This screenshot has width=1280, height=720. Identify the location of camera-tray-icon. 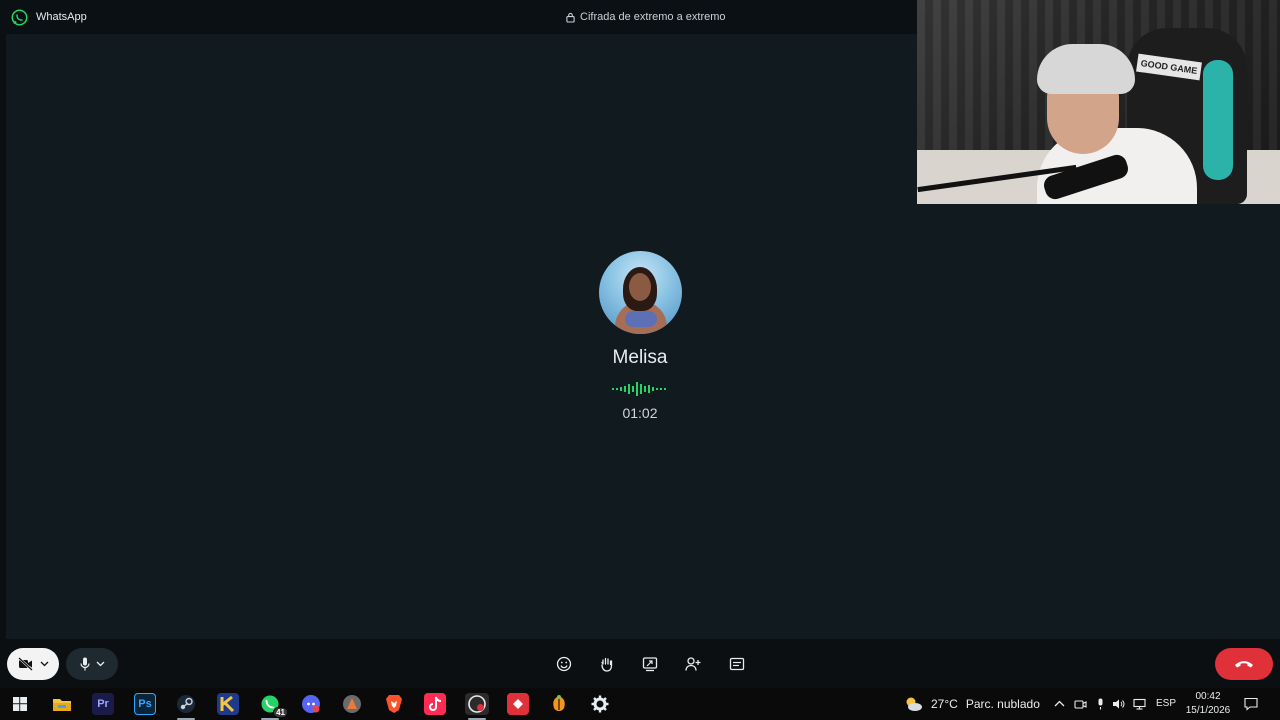
(1080, 704).